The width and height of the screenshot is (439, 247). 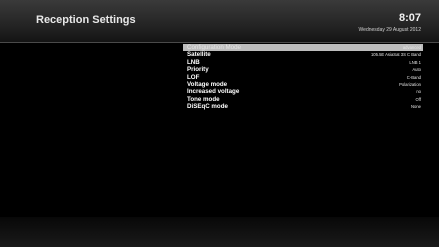 I want to click on setting-value: Auto, so click(x=416, y=70).